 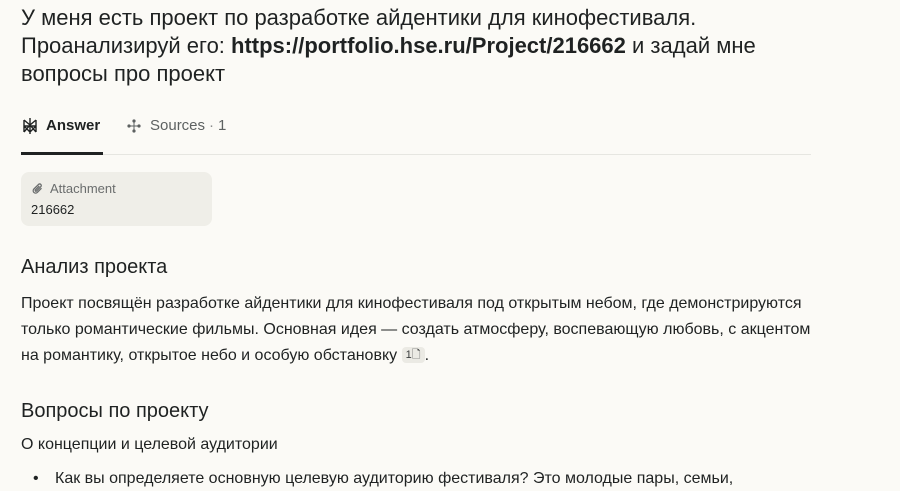 I want to click on sources-count: 1, so click(x=222, y=125).